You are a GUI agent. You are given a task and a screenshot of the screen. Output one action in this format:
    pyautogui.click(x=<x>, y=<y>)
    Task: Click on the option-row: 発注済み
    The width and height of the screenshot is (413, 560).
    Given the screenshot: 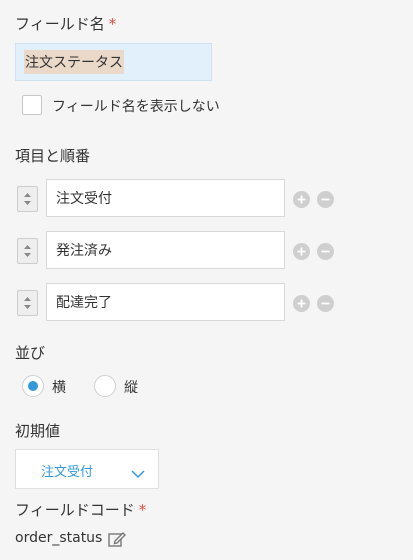 What is the action you would take?
    pyautogui.click(x=182, y=251)
    